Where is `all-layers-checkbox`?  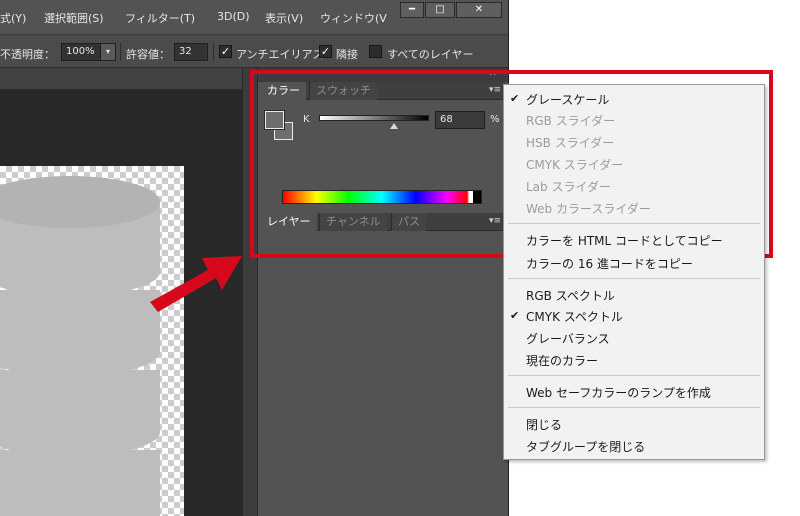
all-layers-checkbox is located at coordinates (375, 51).